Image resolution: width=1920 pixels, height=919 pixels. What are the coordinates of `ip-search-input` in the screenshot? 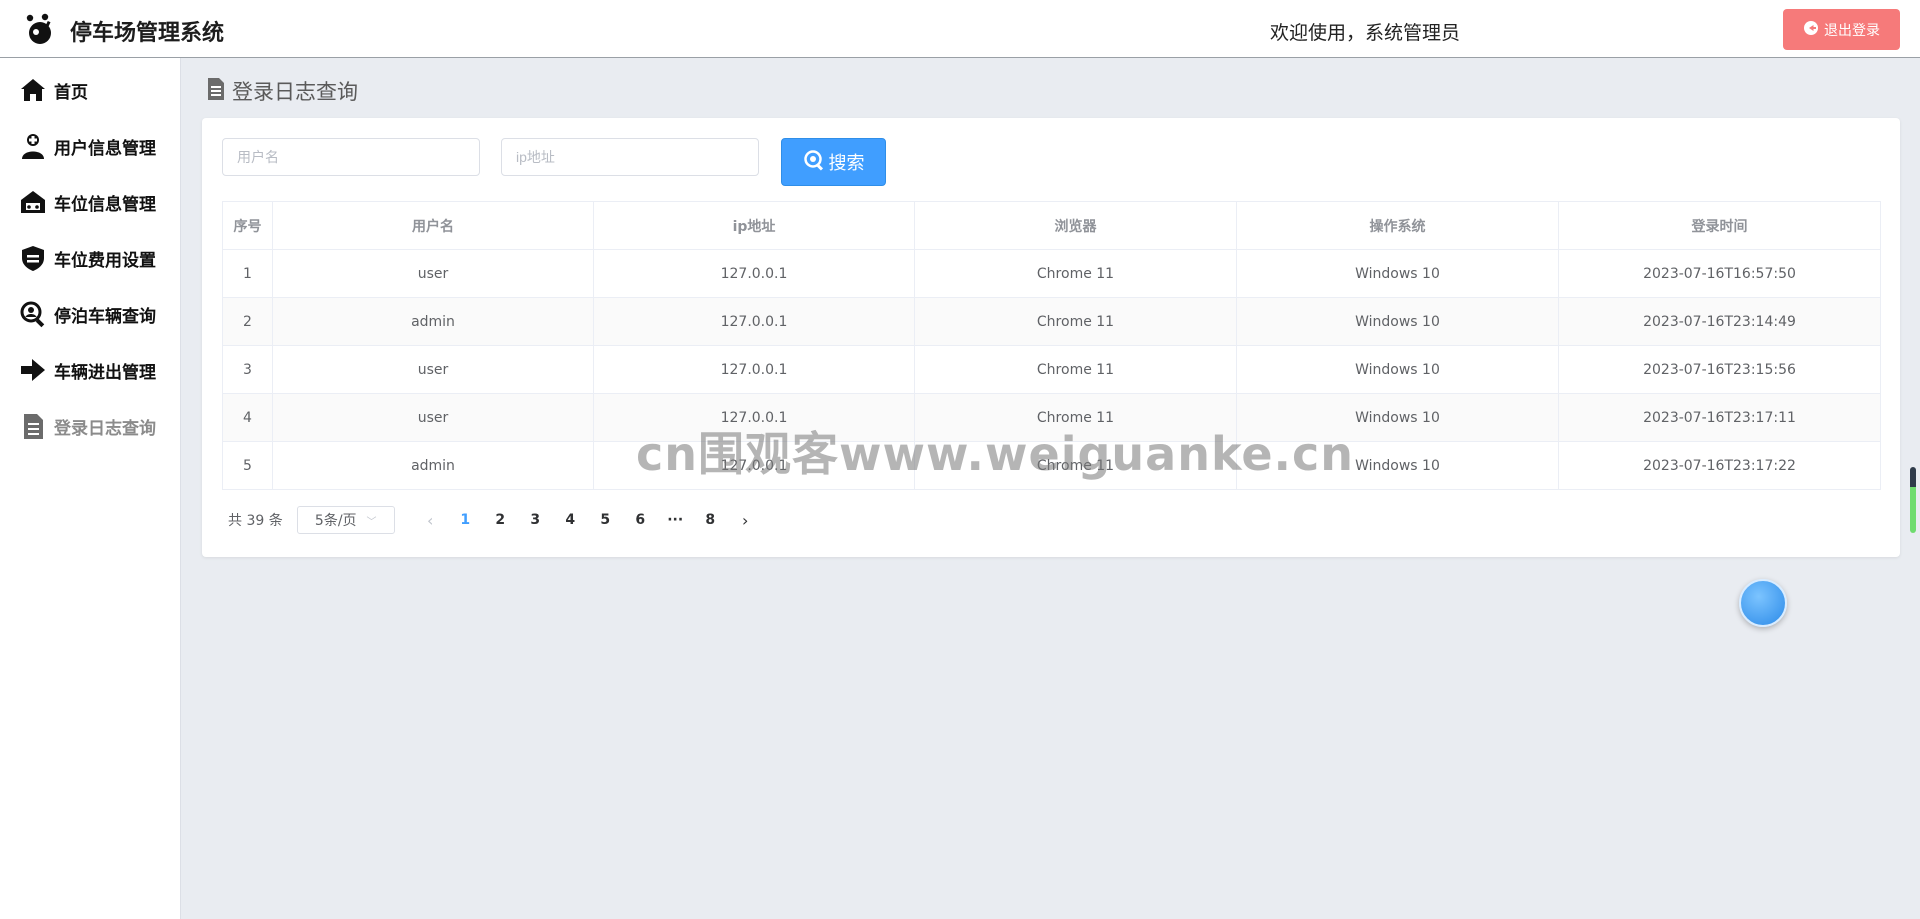 It's located at (630, 157).